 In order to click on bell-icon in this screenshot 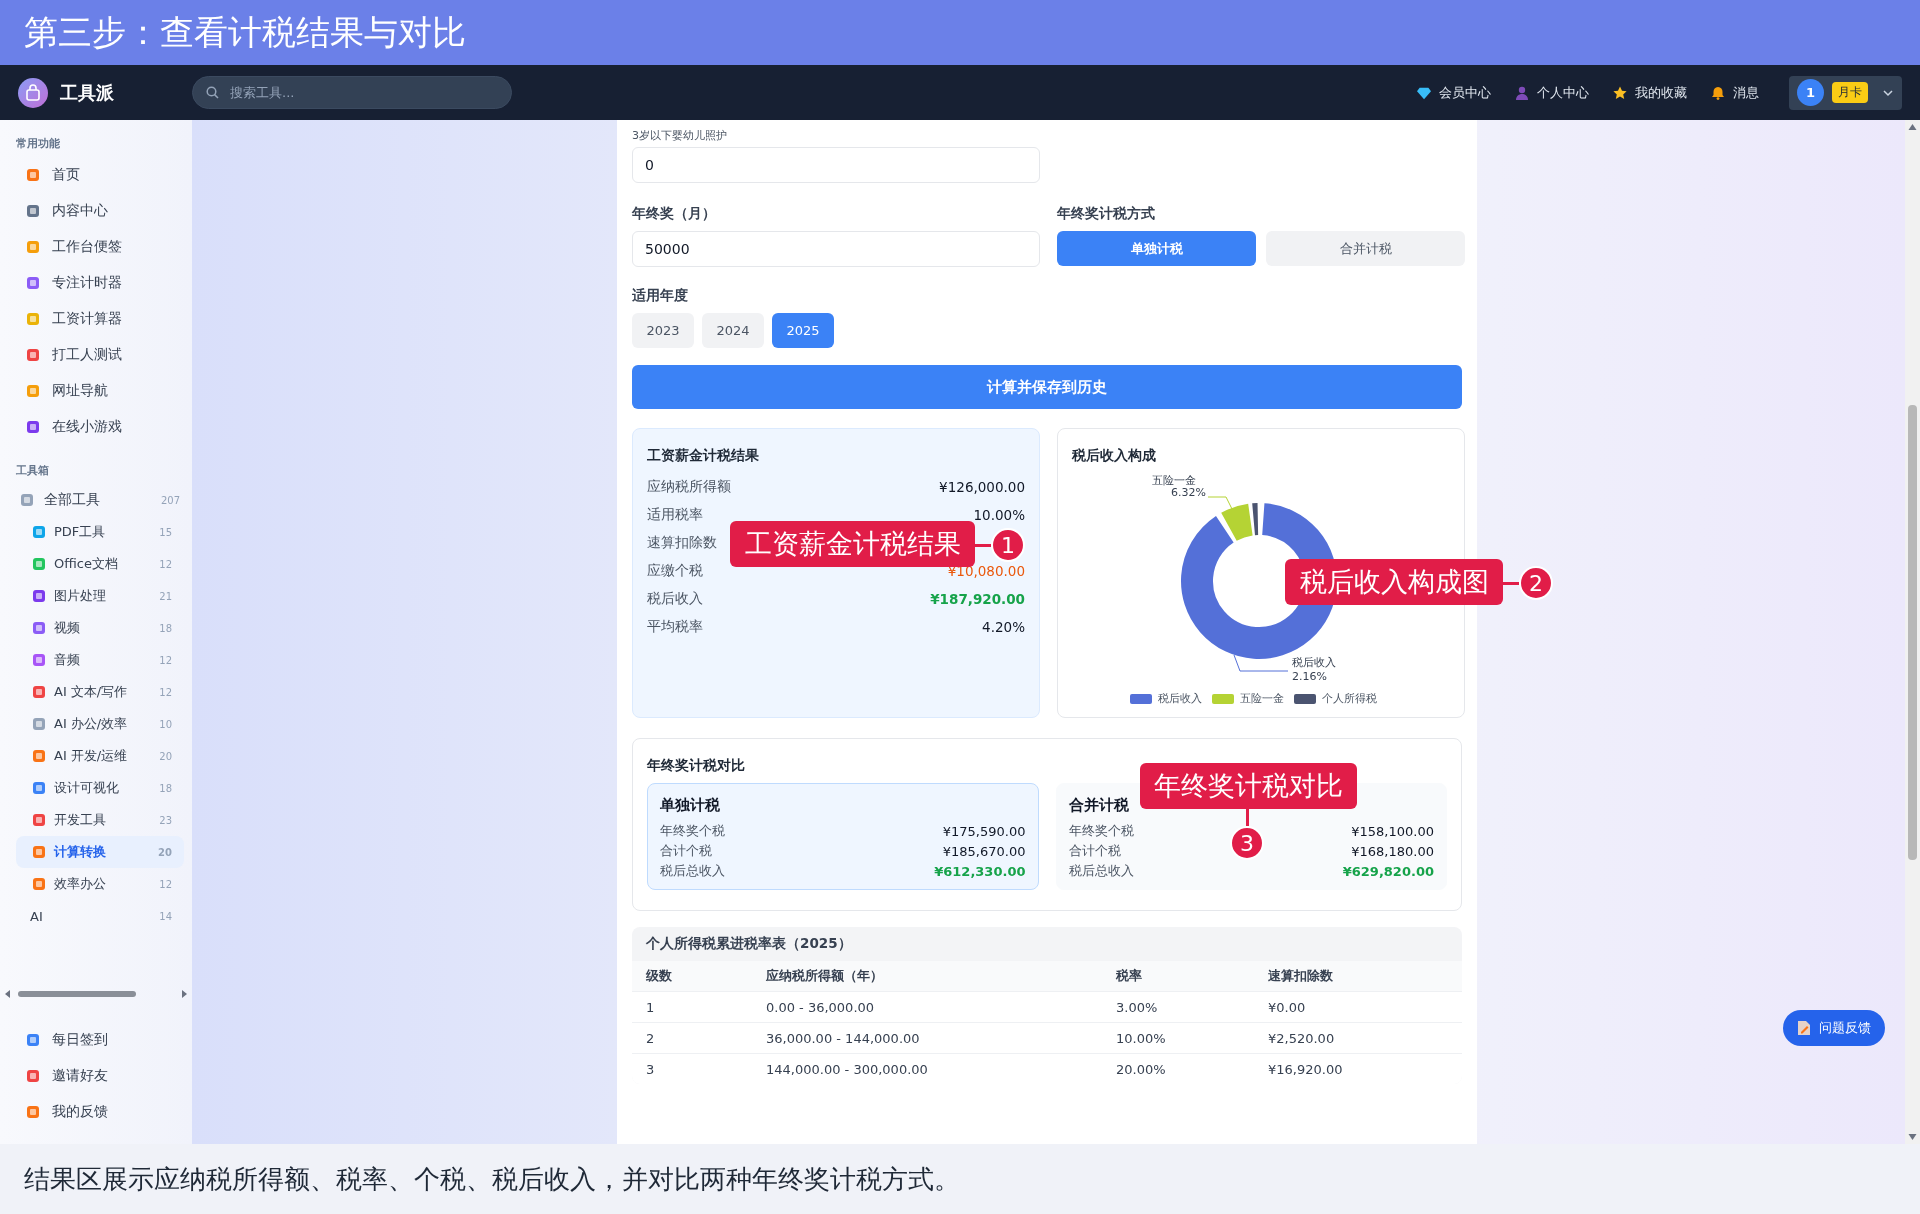, I will do `click(1718, 92)`.